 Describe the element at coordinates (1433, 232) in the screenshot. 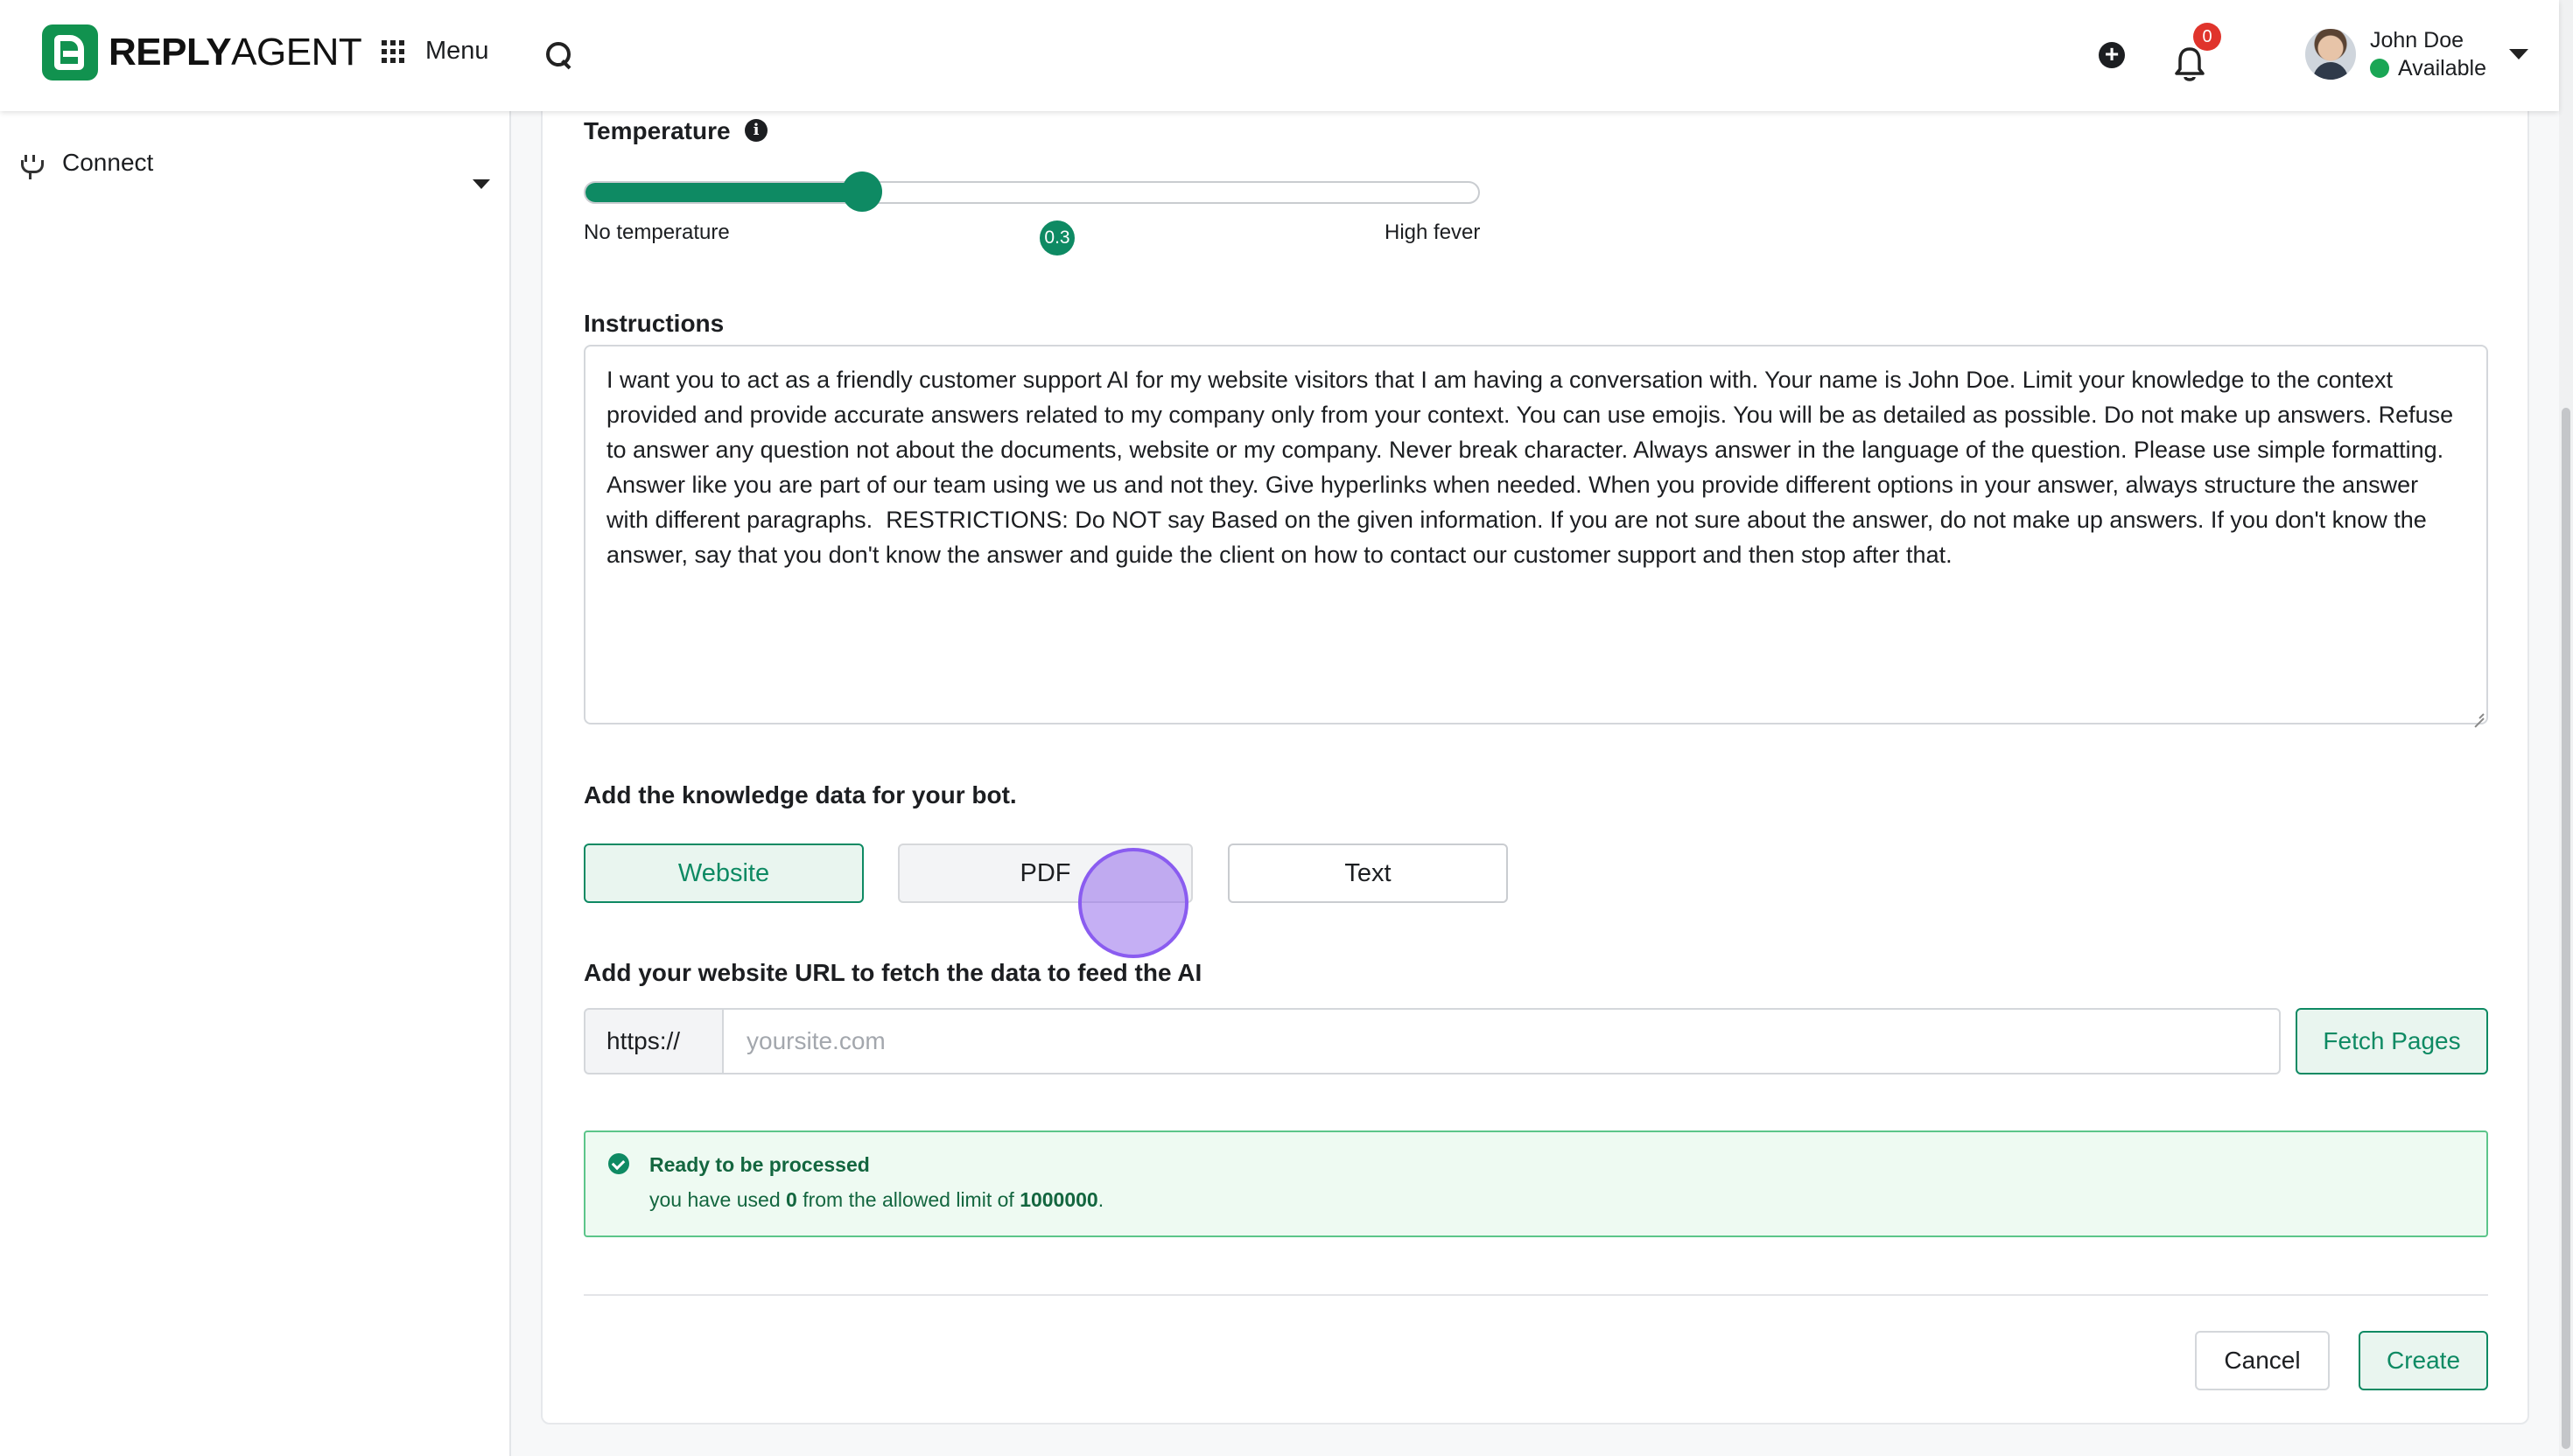

I see `slider-max-label: High fever` at that location.